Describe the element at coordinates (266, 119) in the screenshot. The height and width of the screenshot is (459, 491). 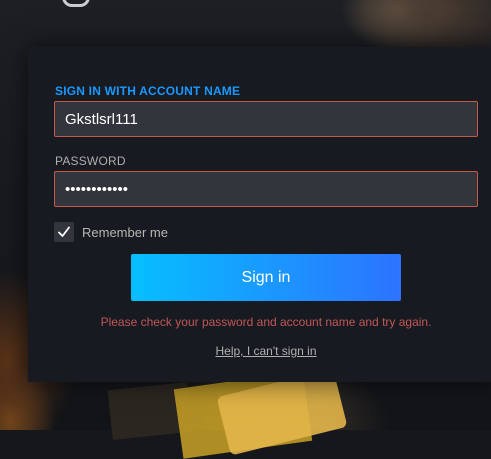
I see `account-name-input` at that location.